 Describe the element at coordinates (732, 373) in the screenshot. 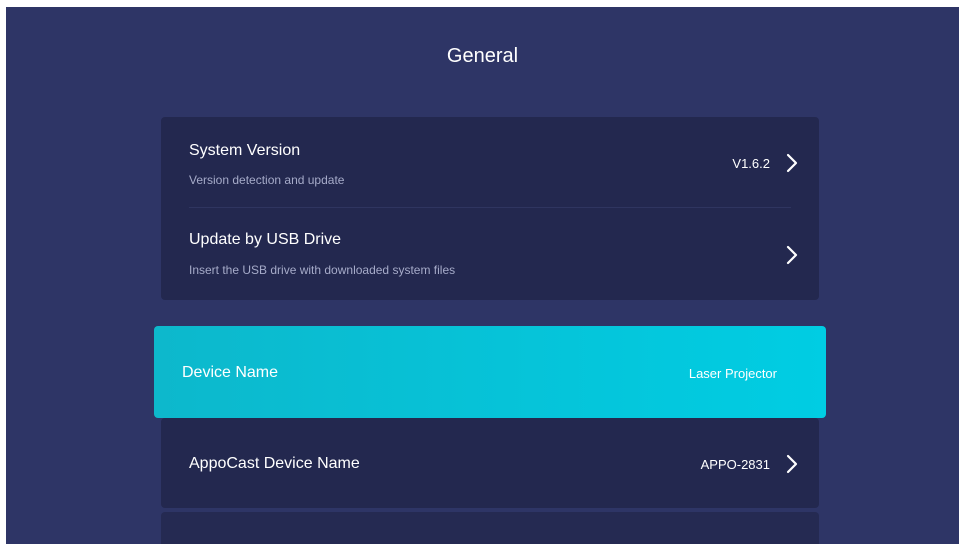

I see `device-name-value: Laser Projector` at that location.